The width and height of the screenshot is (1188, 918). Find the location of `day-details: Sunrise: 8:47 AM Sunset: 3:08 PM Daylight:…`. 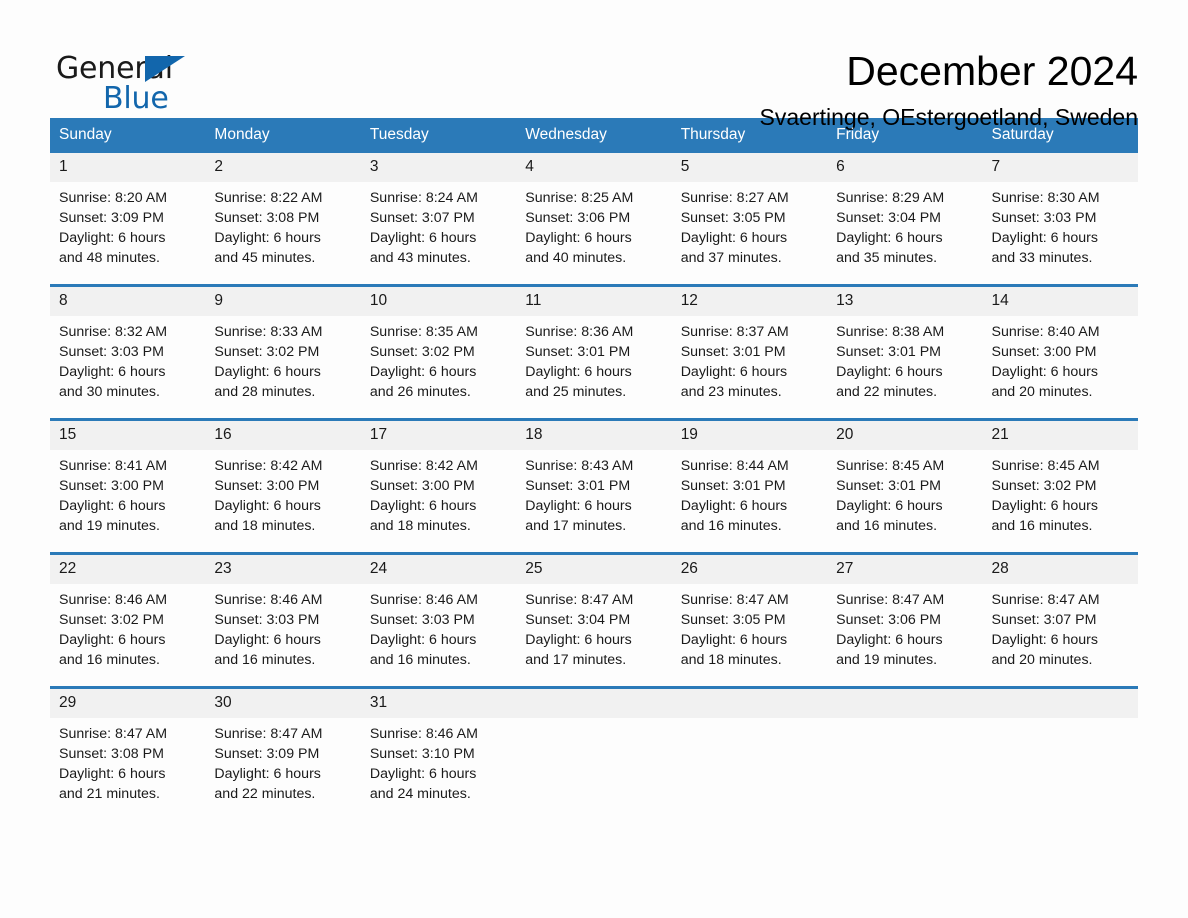

day-details: Sunrise: 8:47 AM Sunset: 3:08 PM Daylight:… is located at coordinates (127, 761).